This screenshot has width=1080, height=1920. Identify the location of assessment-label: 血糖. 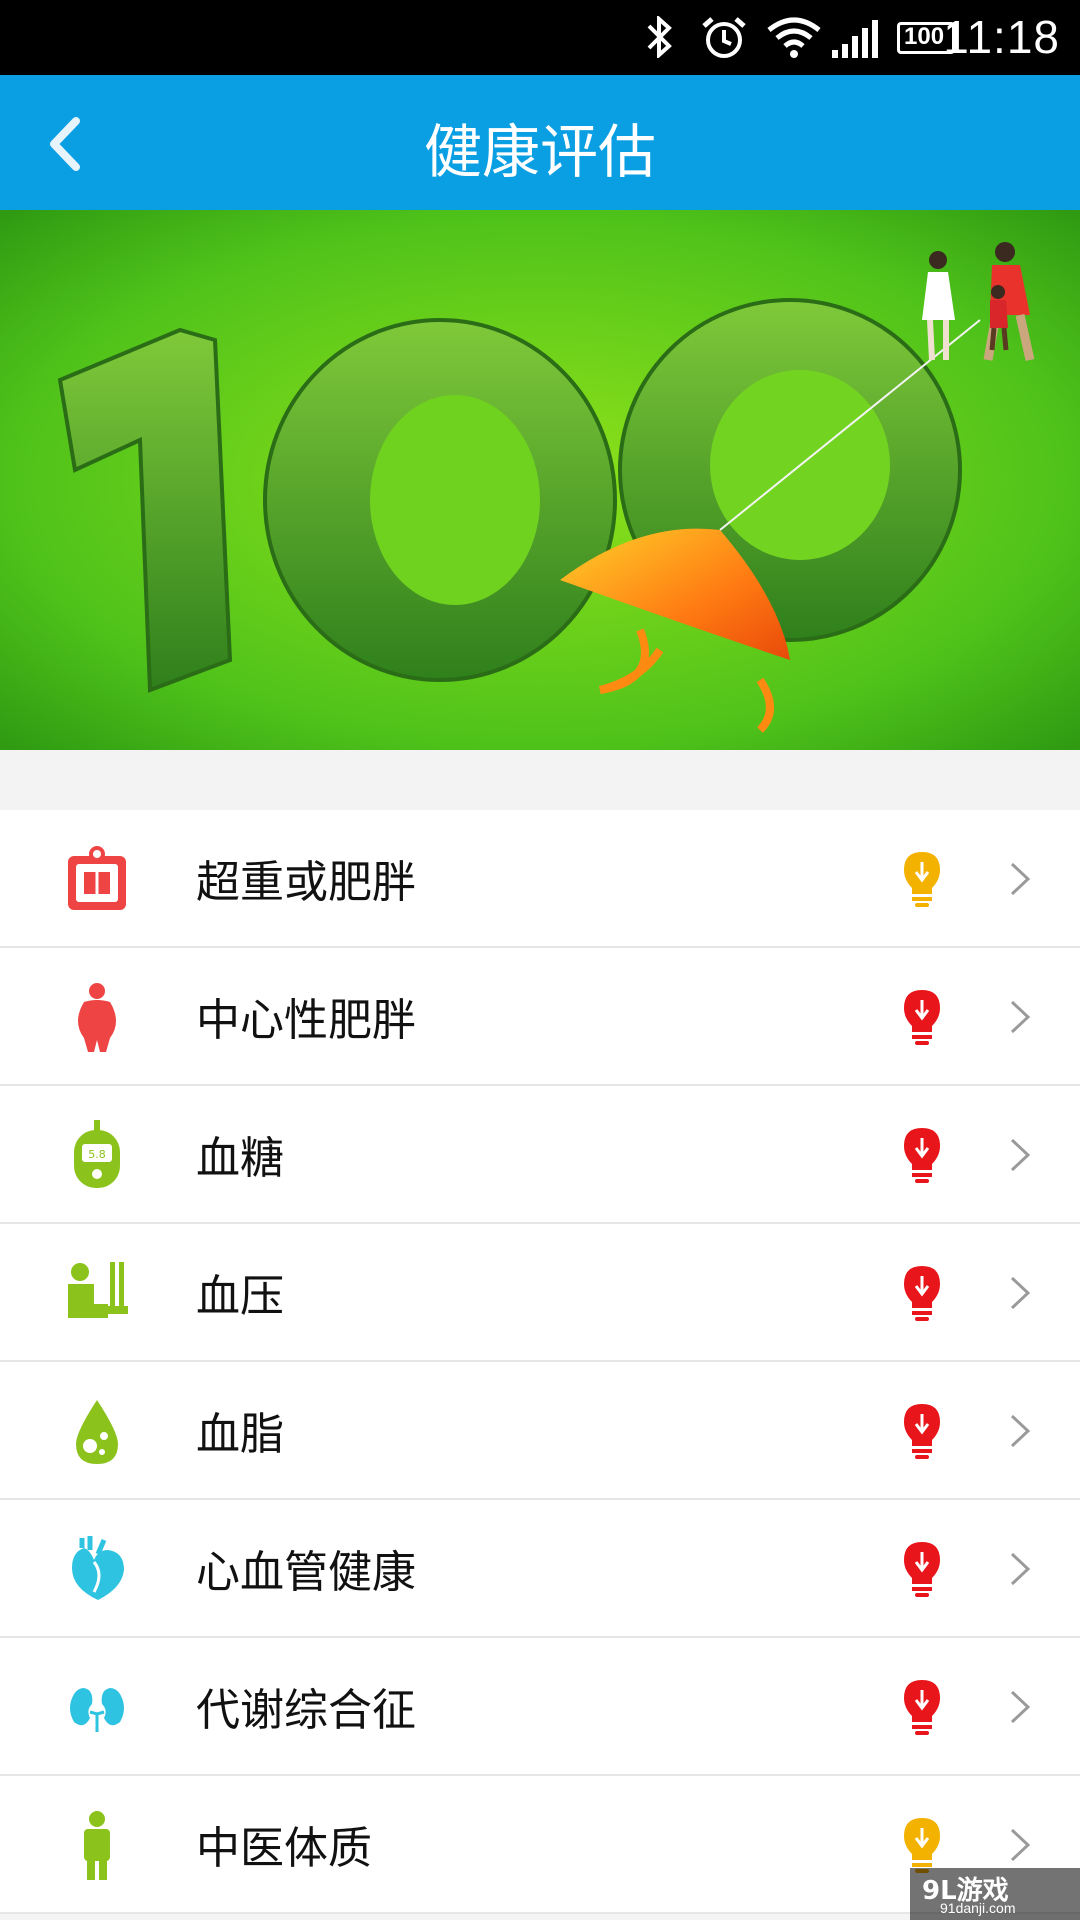
(240, 1158).